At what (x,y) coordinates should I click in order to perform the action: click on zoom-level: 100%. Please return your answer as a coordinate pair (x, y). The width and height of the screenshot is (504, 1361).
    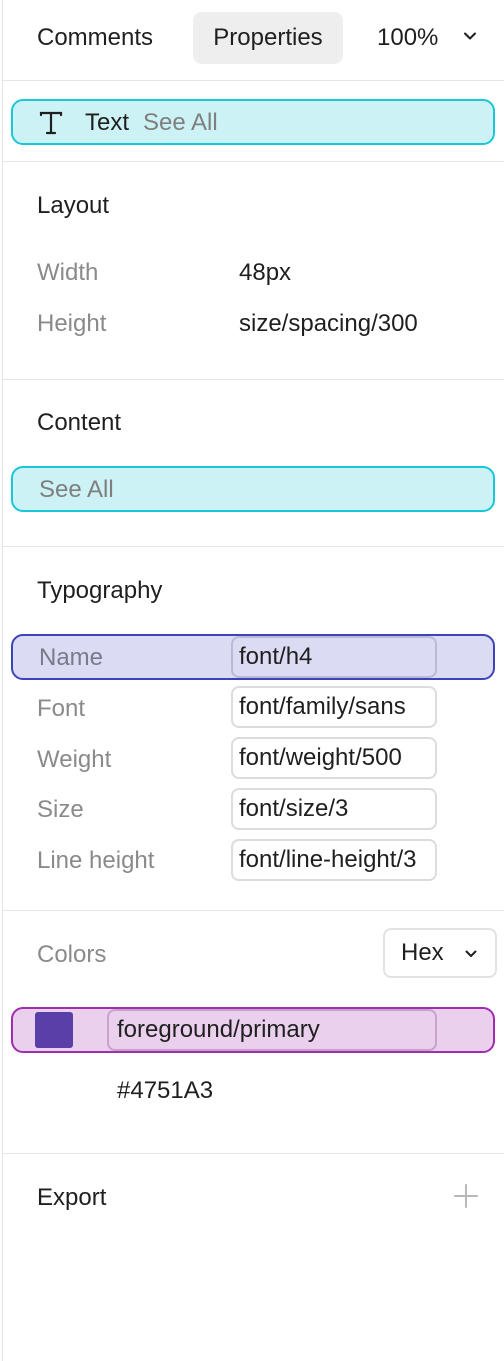
    Looking at the image, I should click on (407, 38).